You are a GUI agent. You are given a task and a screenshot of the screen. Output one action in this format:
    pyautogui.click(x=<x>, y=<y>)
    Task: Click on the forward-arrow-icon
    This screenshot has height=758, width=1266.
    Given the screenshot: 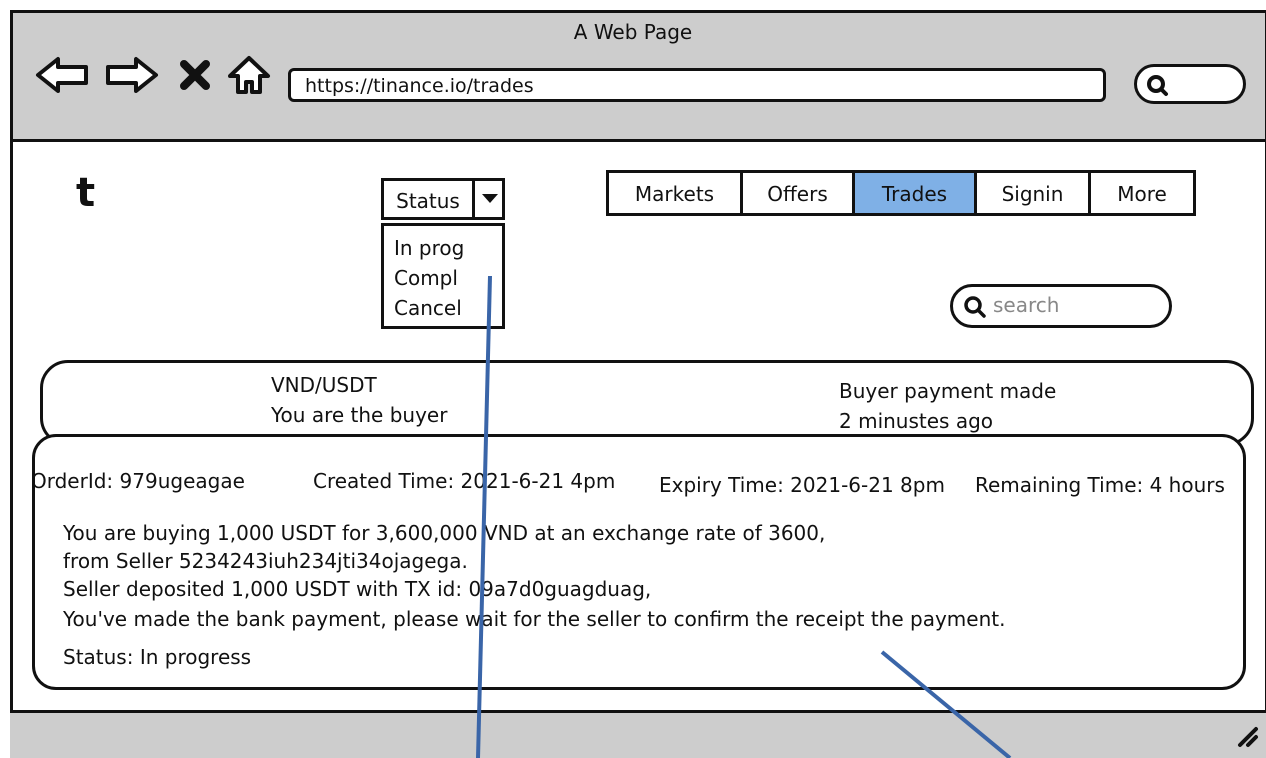 What is the action you would take?
    pyautogui.click(x=132, y=75)
    